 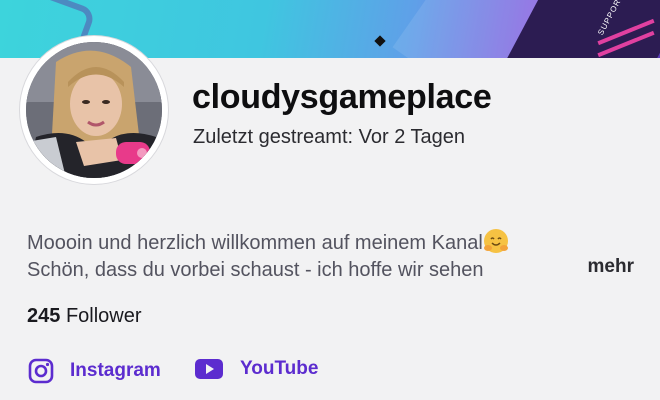 I want to click on follower-label: Follower, so click(x=103, y=316).